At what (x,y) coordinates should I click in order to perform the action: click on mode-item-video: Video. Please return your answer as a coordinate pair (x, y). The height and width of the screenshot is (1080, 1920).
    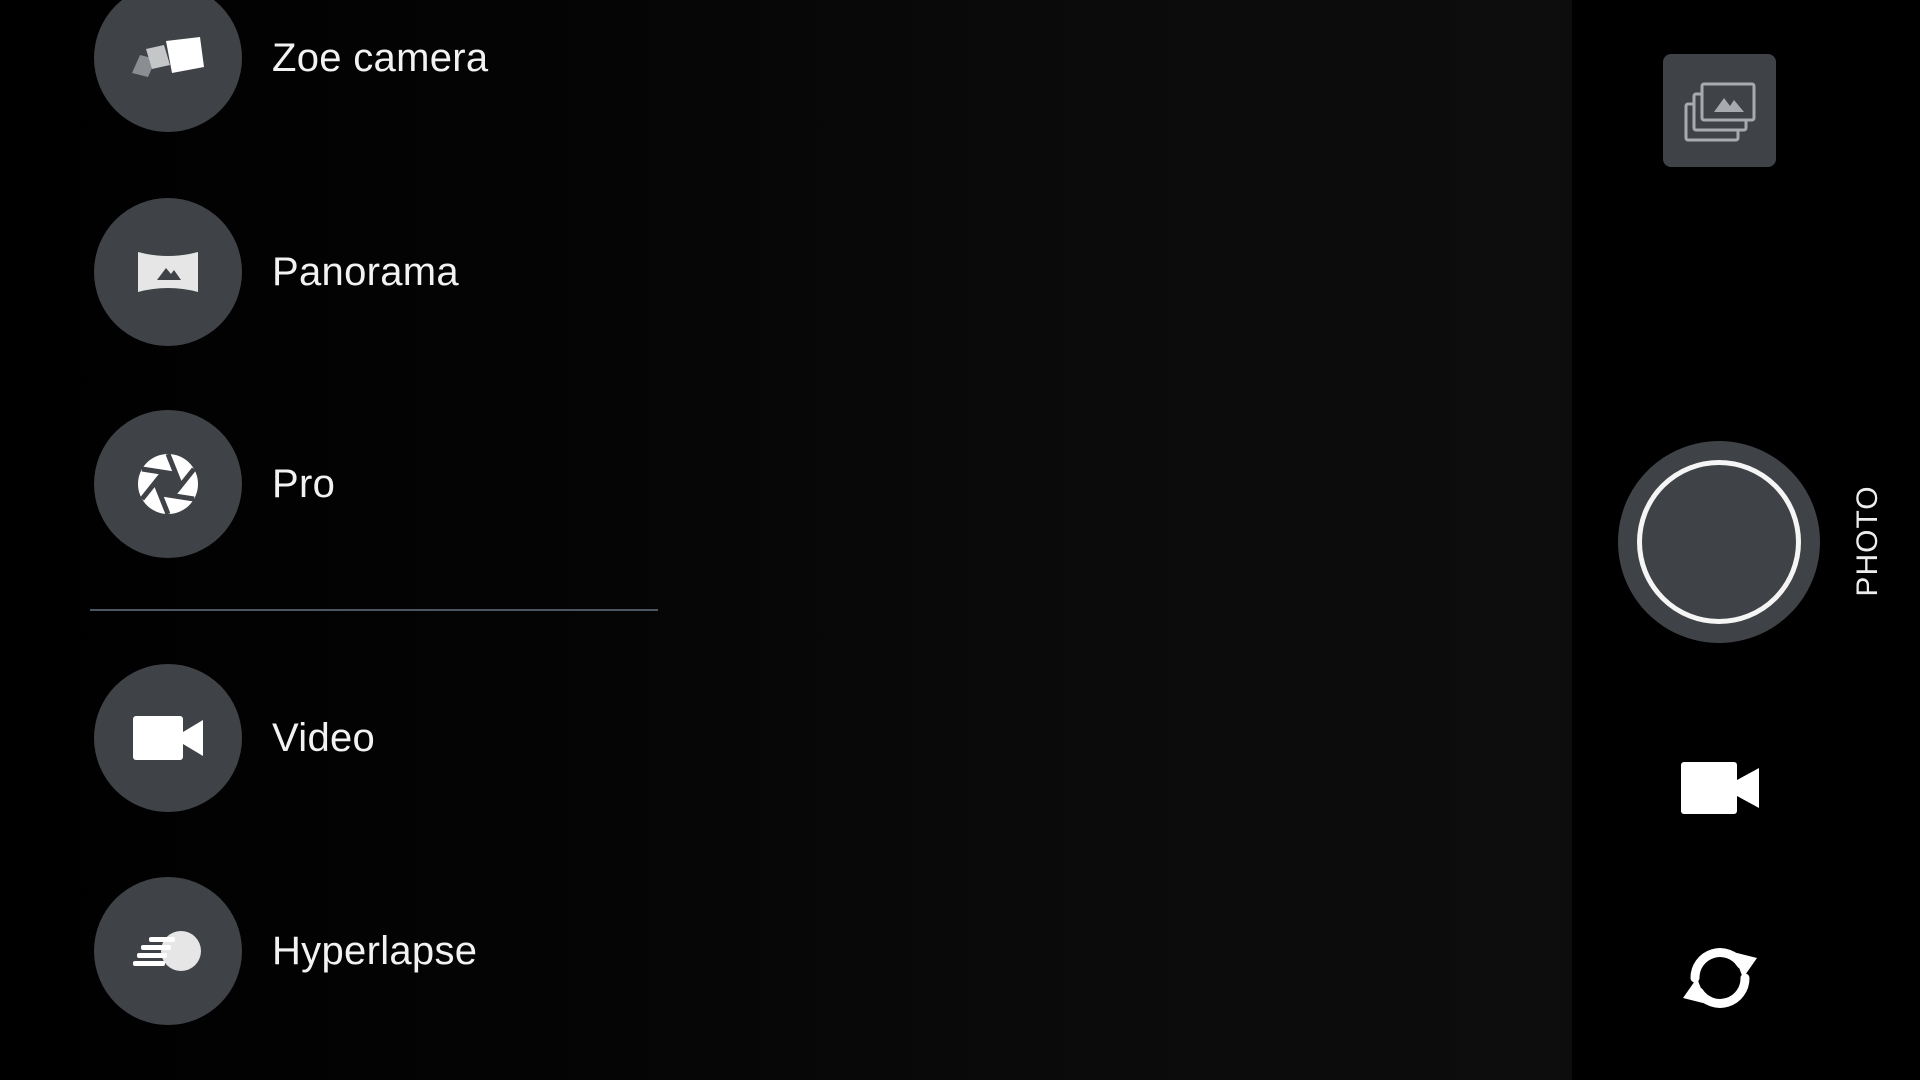
    Looking at the image, I should click on (374, 738).